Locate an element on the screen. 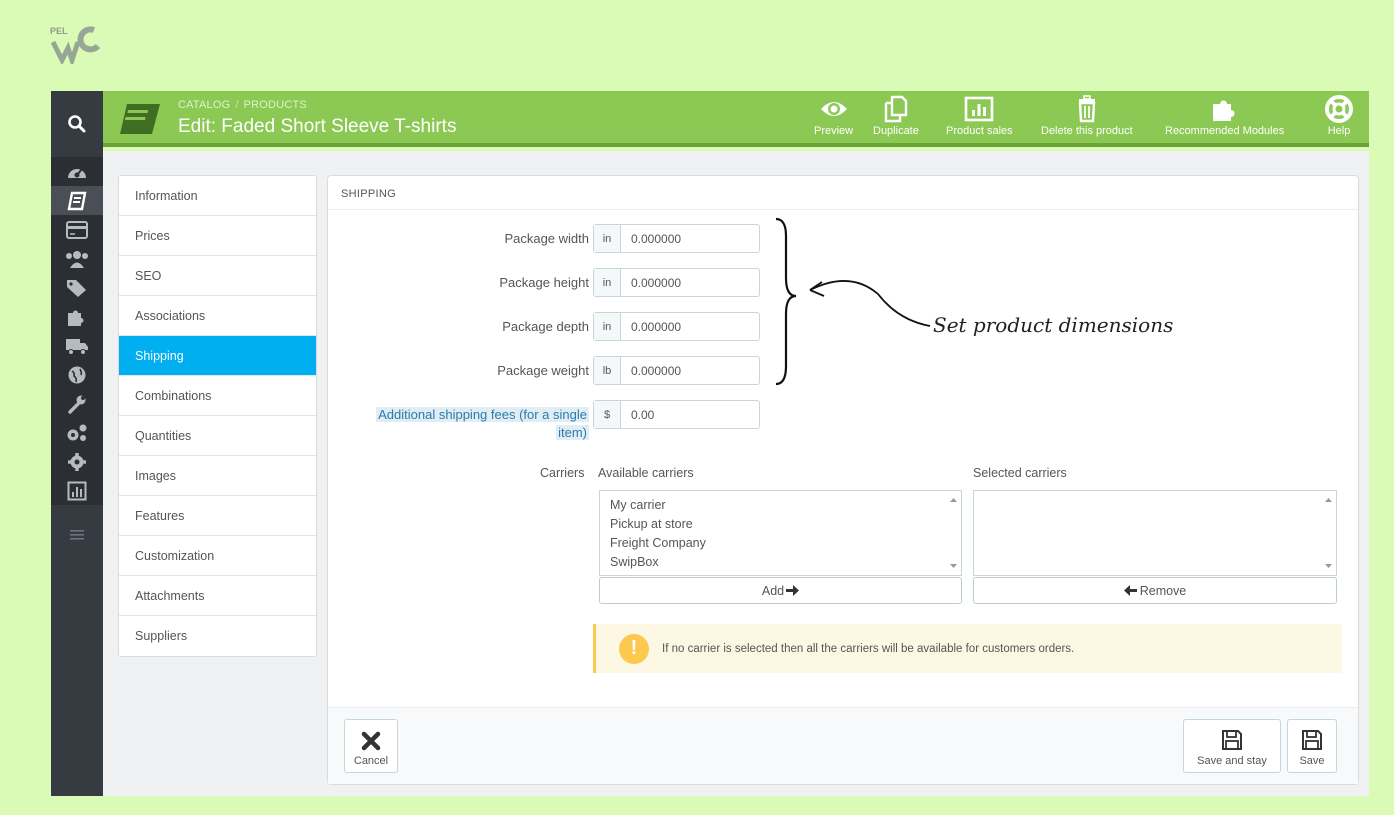  duplicate-button: Duplicate is located at coordinates (896, 118).